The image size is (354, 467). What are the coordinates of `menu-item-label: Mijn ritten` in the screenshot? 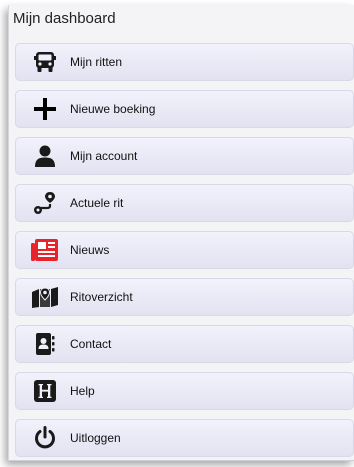 It's located at (96, 62).